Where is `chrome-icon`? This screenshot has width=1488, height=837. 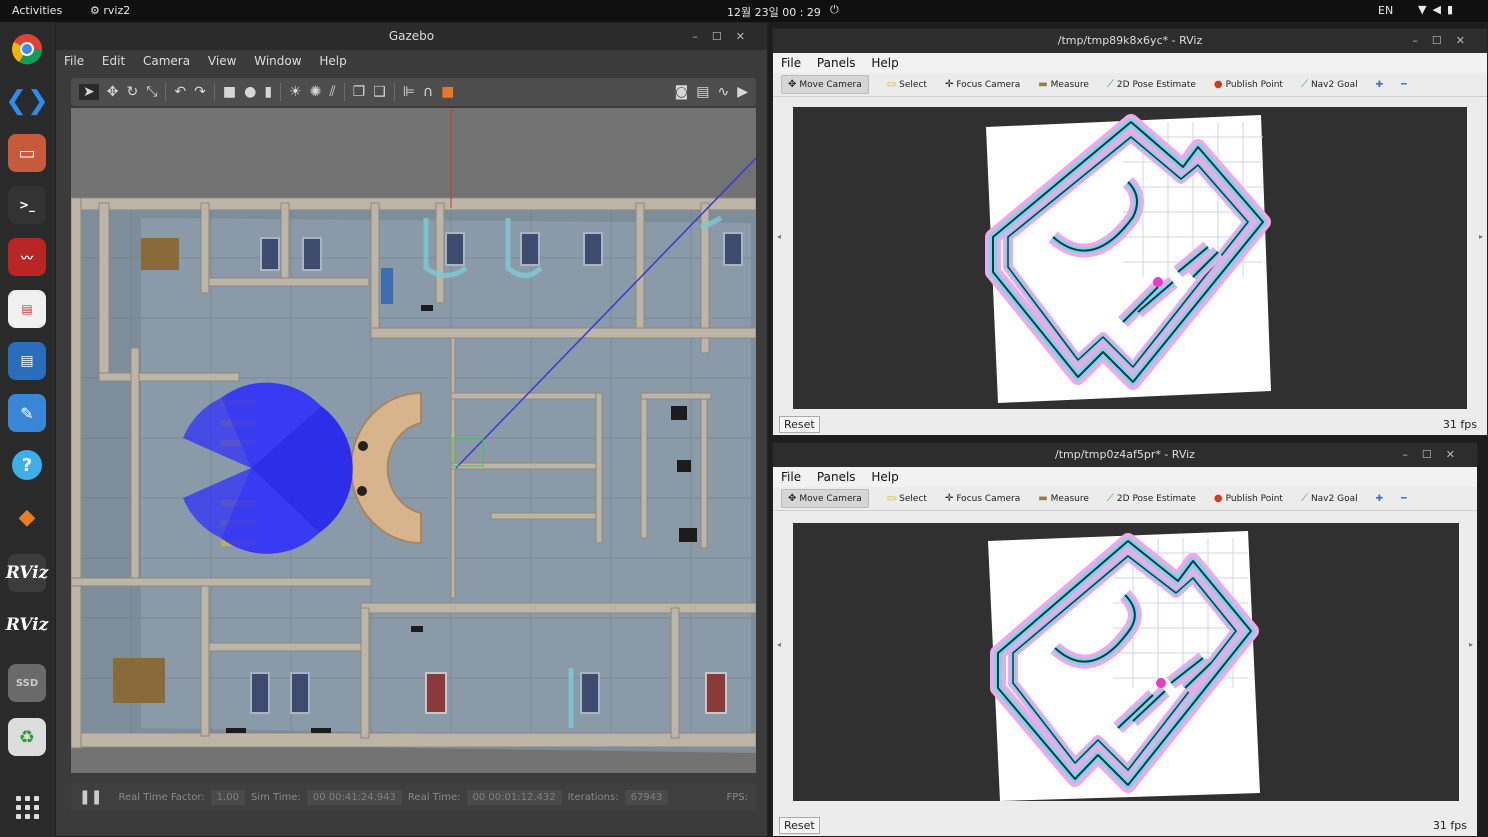
chrome-icon is located at coordinates (27, 49).